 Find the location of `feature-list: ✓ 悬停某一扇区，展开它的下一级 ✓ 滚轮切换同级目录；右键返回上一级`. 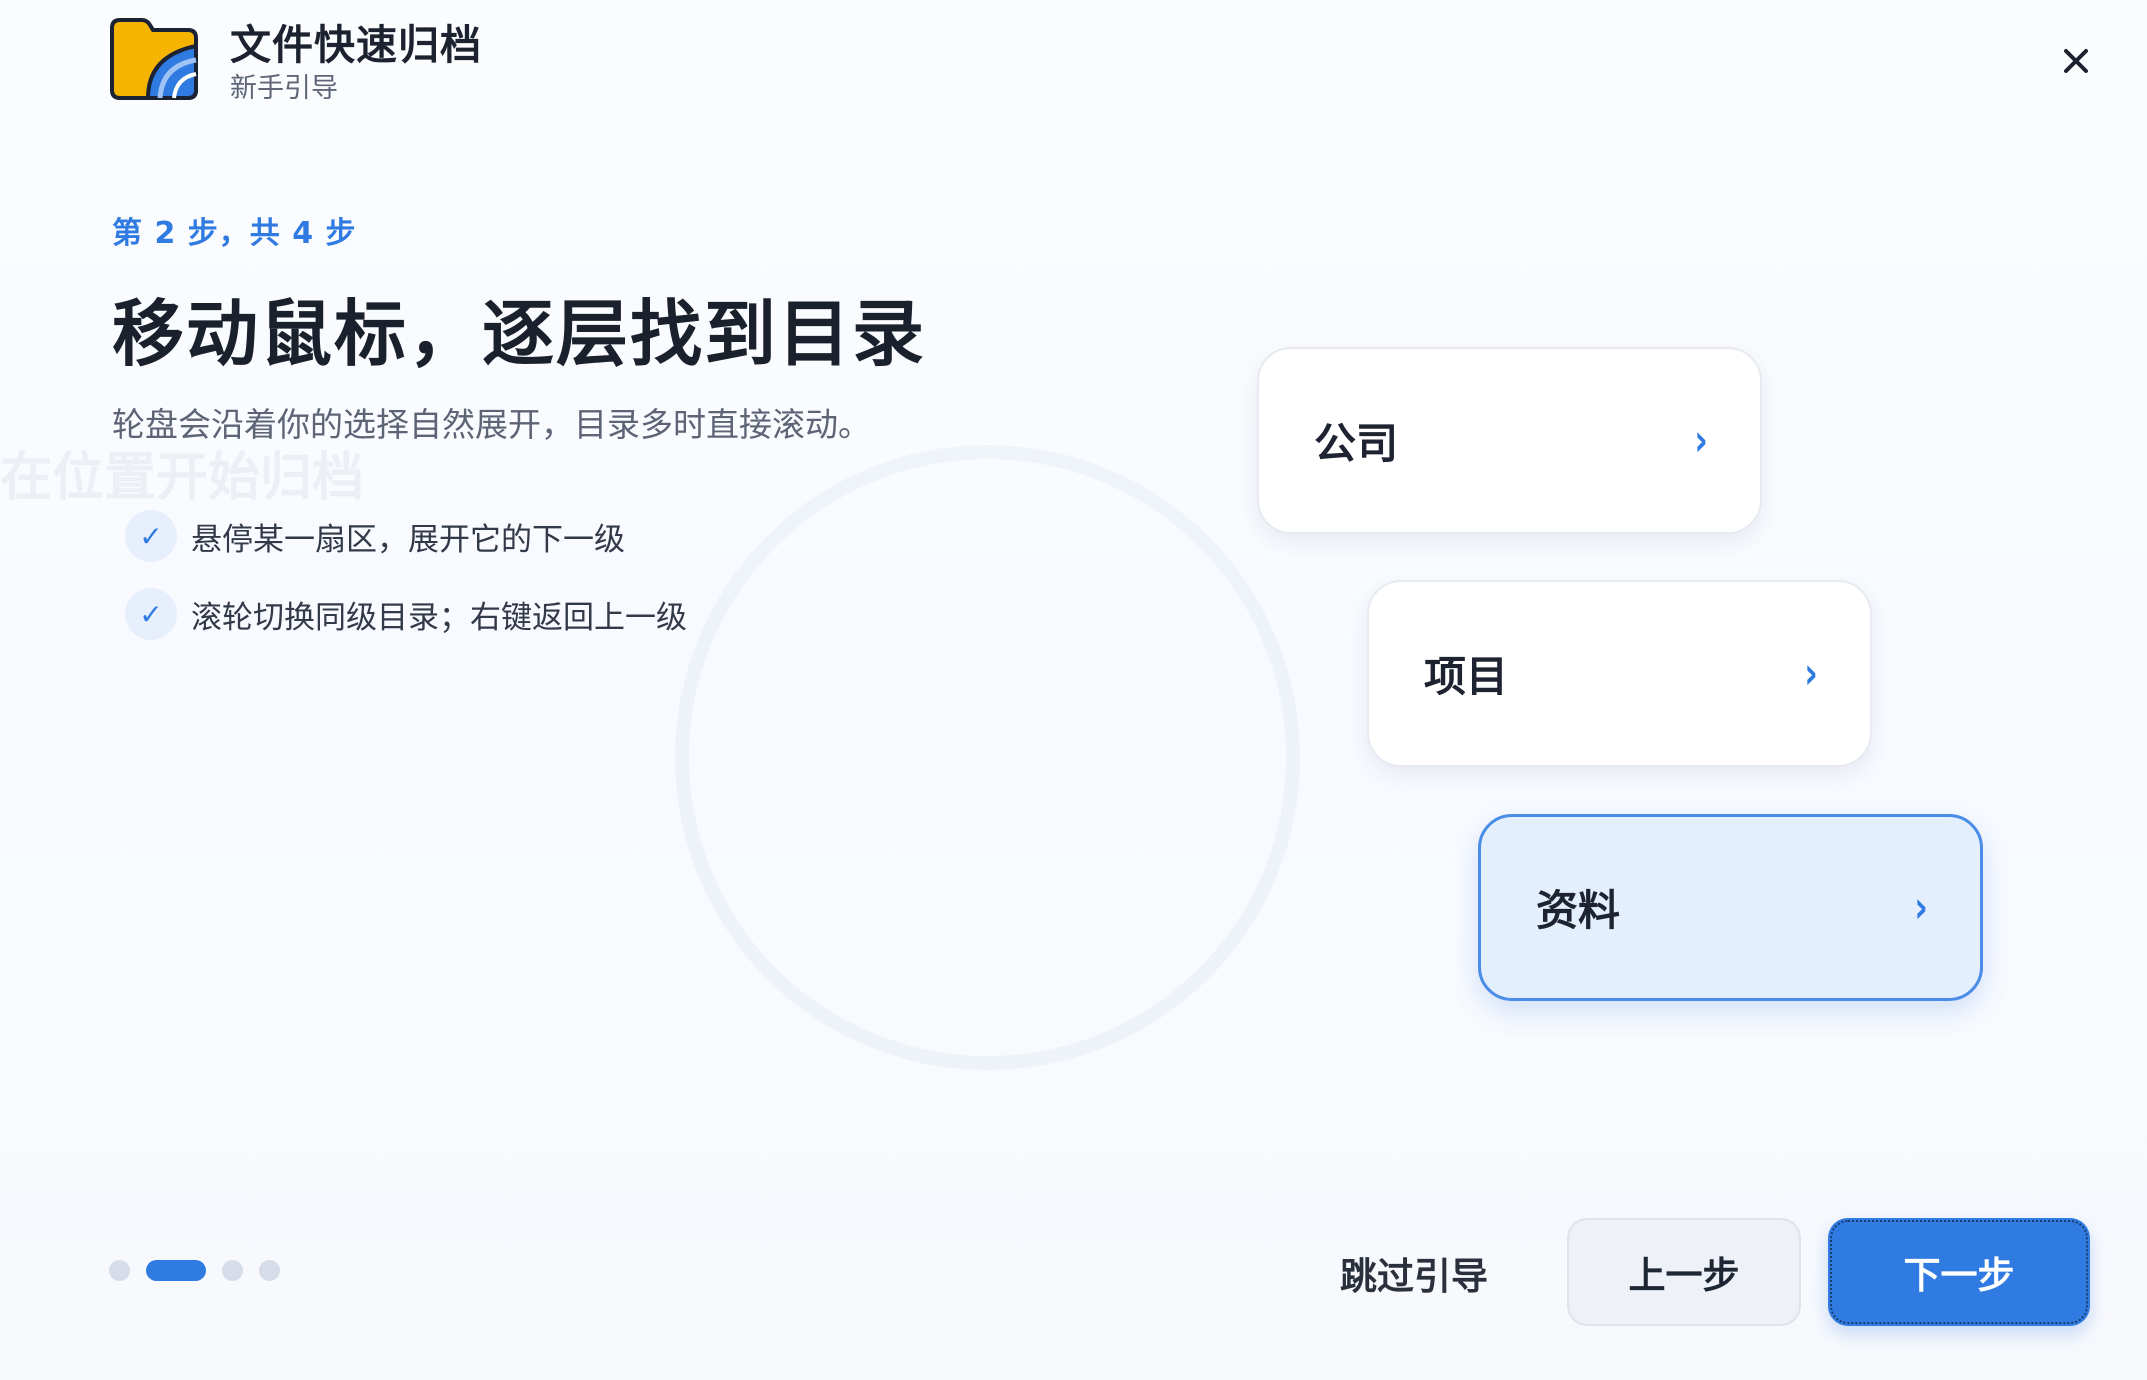

feature-list: ✓ 悬停某一扇区，展开它的下一级 ✓ 滚轮切换同级目录；右键返回上一级 is located at coordinates (406, 586).